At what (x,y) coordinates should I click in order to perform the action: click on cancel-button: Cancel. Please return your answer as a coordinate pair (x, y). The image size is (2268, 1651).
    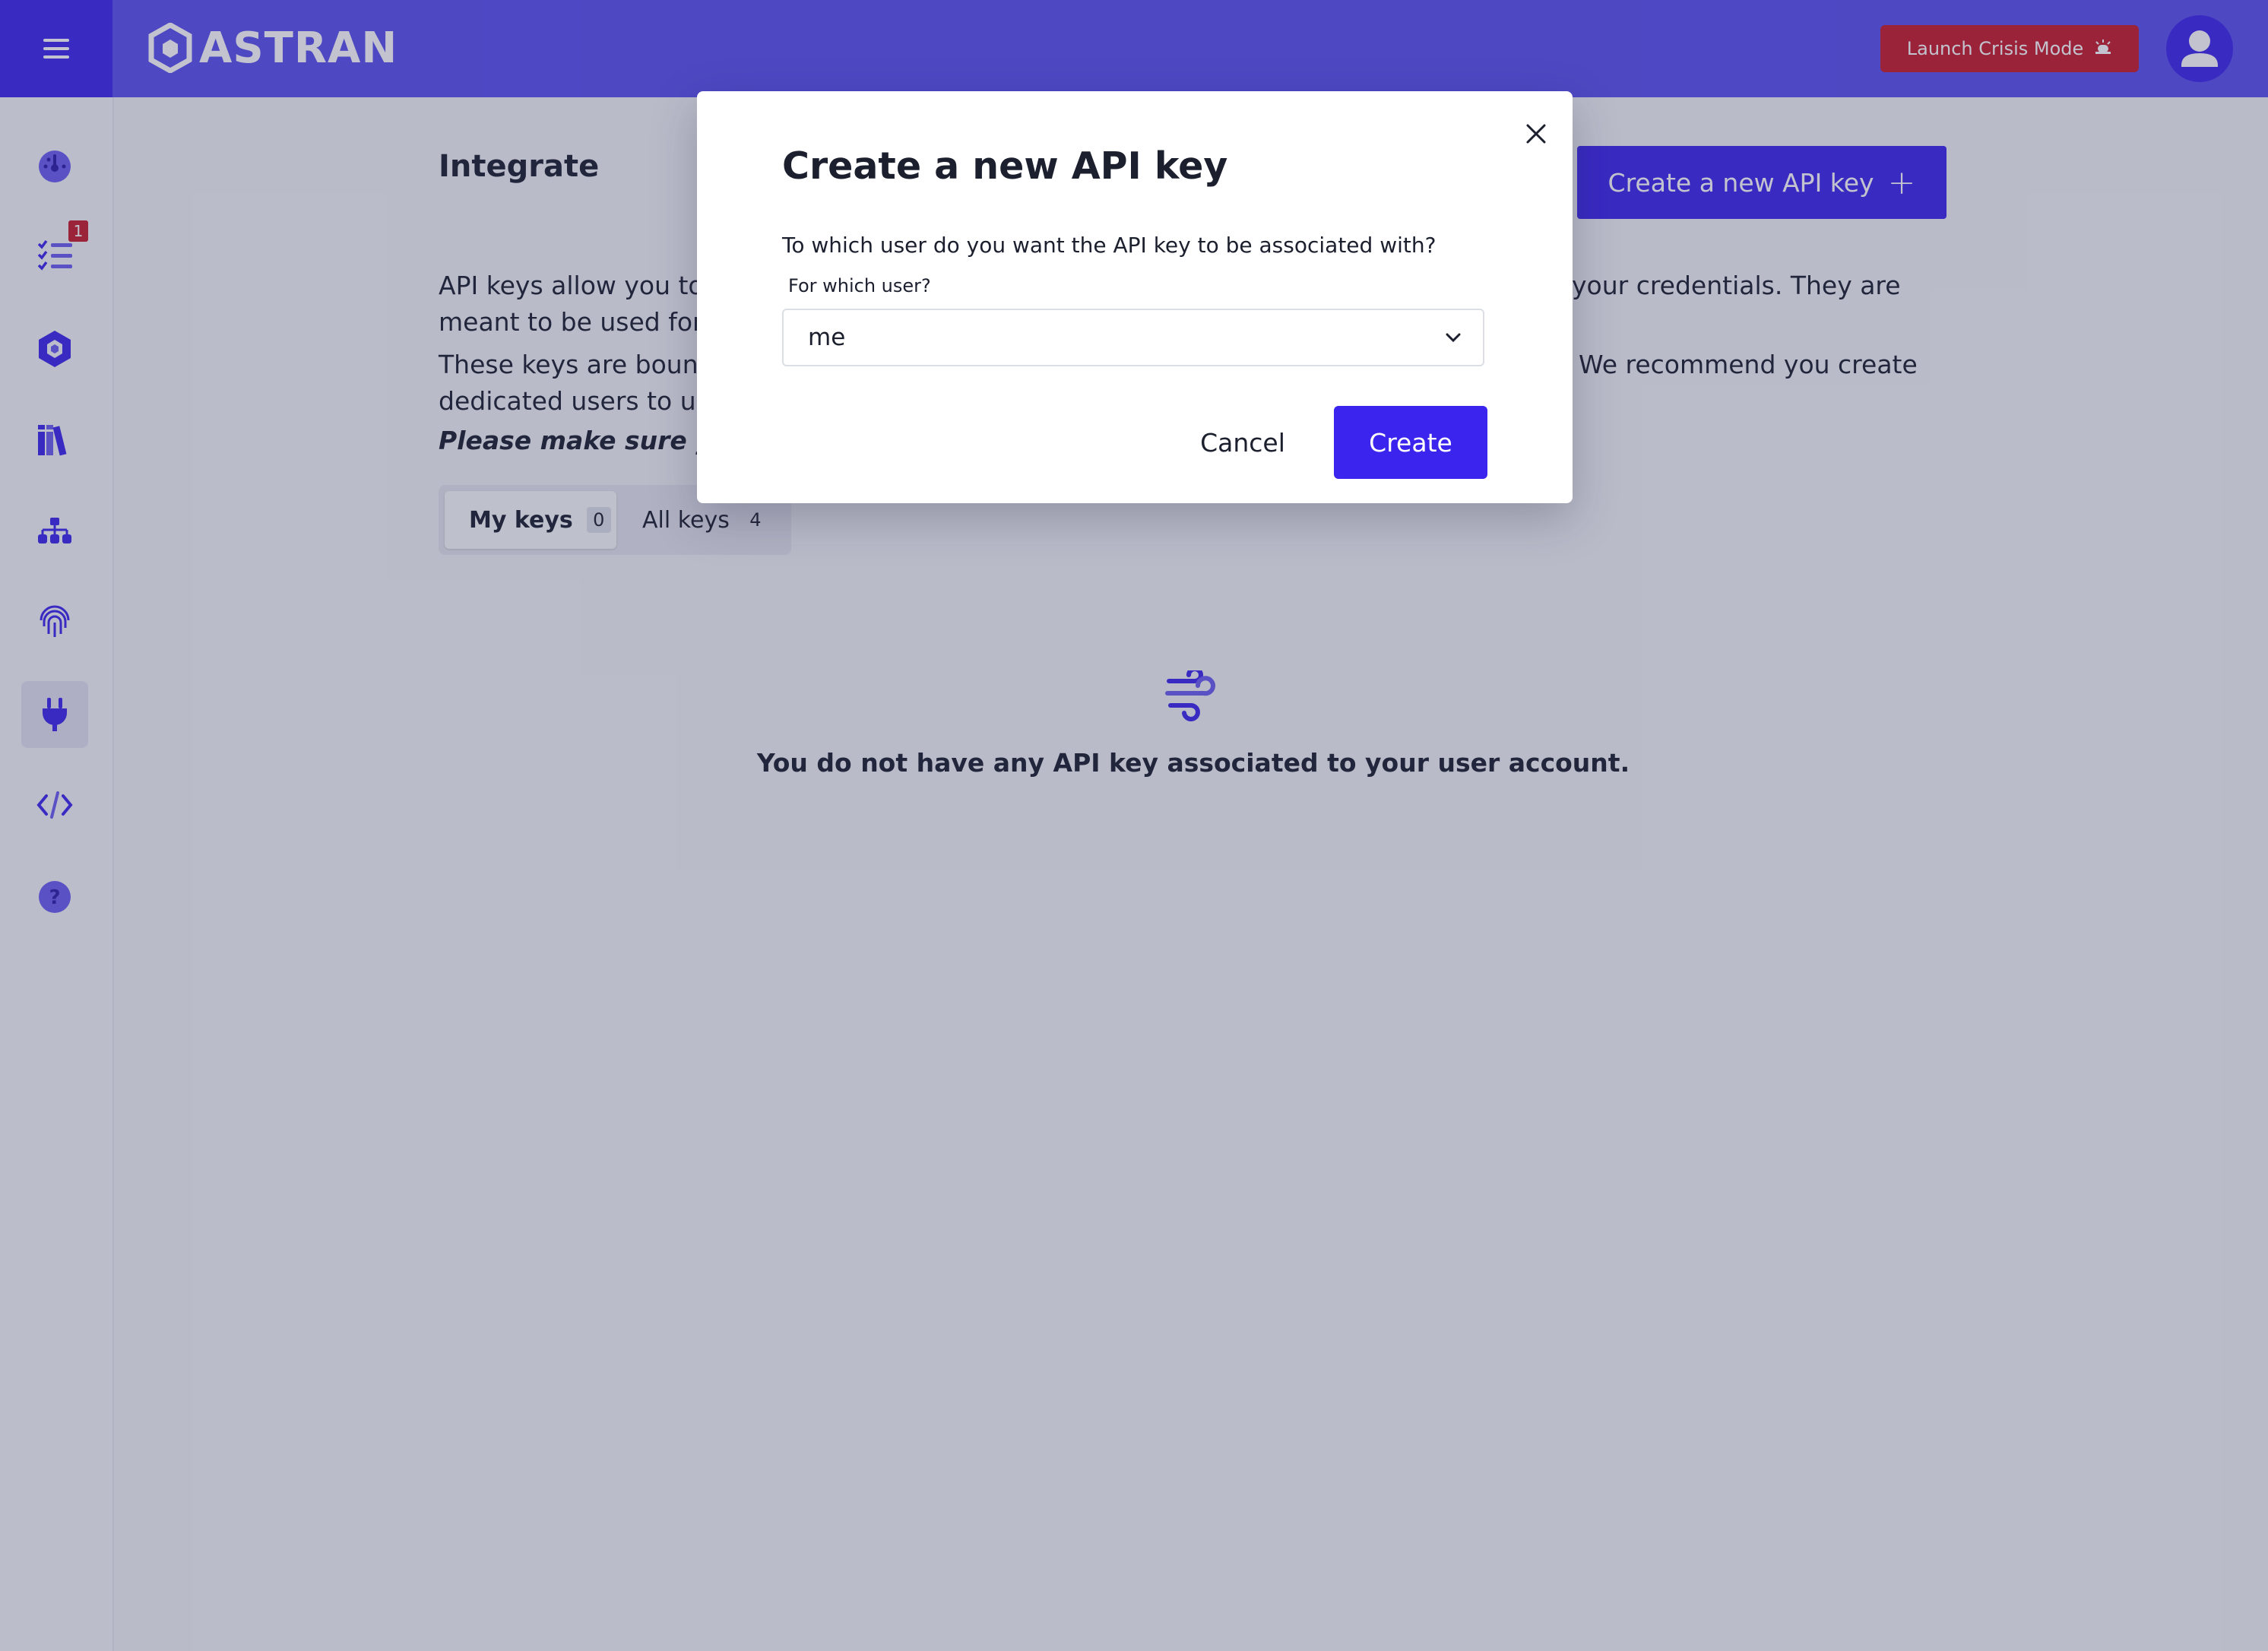
    Looking at the image, I should click on (1243, 443).